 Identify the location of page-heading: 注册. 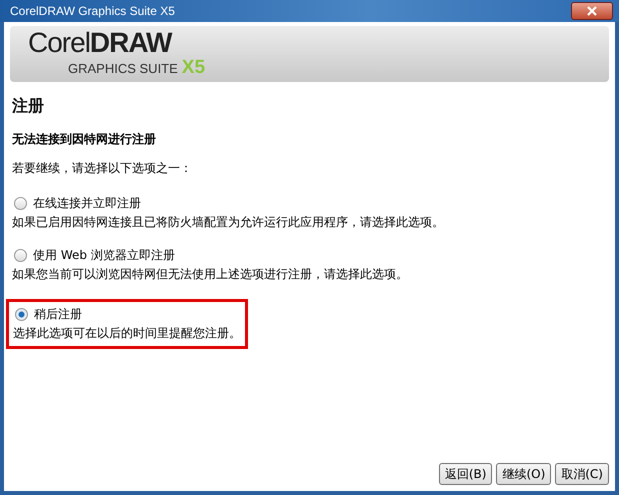
(28, 106).